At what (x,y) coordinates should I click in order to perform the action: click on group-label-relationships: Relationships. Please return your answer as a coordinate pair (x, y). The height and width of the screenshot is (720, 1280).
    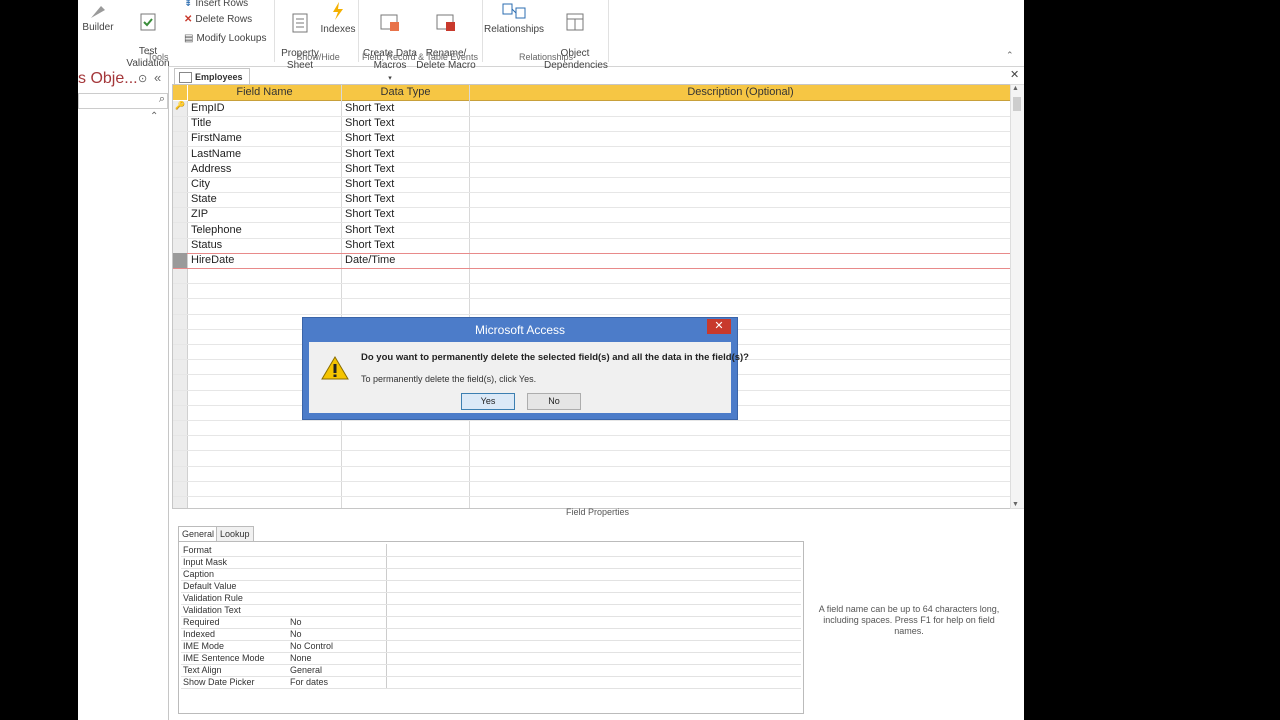
    Looking at the image, I should click on (546, 57).